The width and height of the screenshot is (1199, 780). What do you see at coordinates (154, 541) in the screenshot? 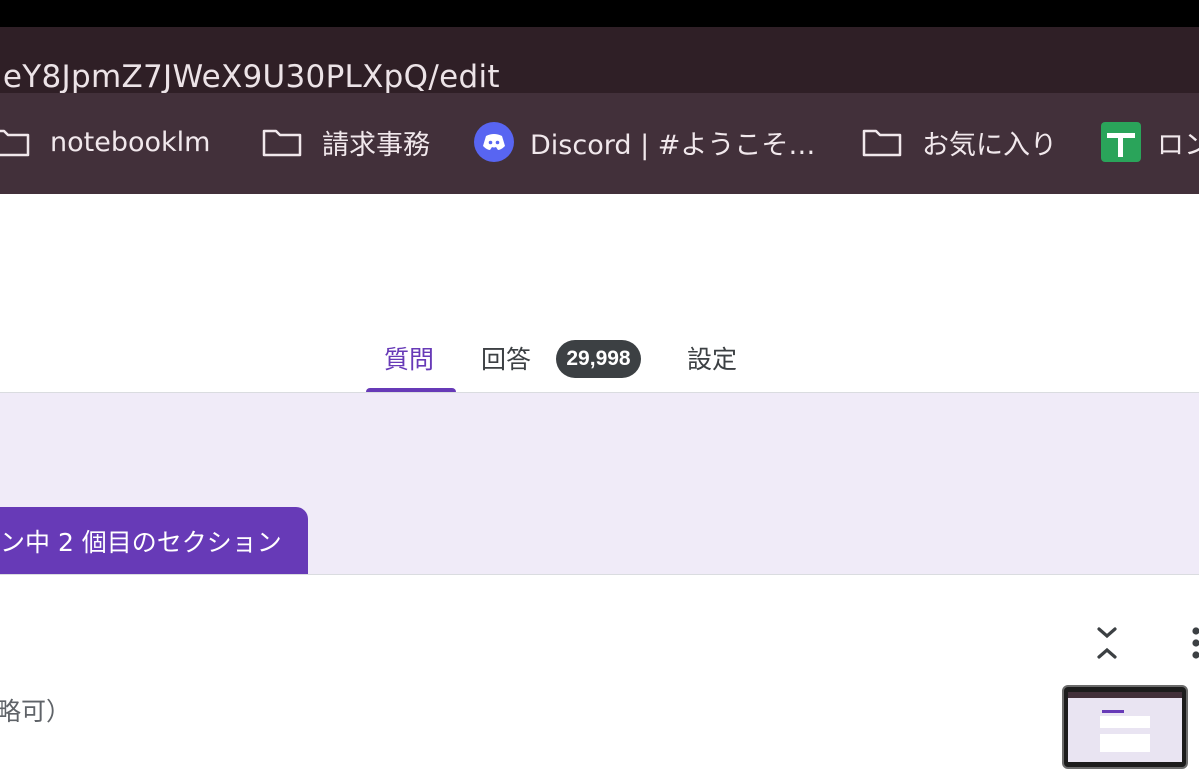
I see `section-header-tag: ン中 2 個目のセクション` at bounding box center [154, 541].